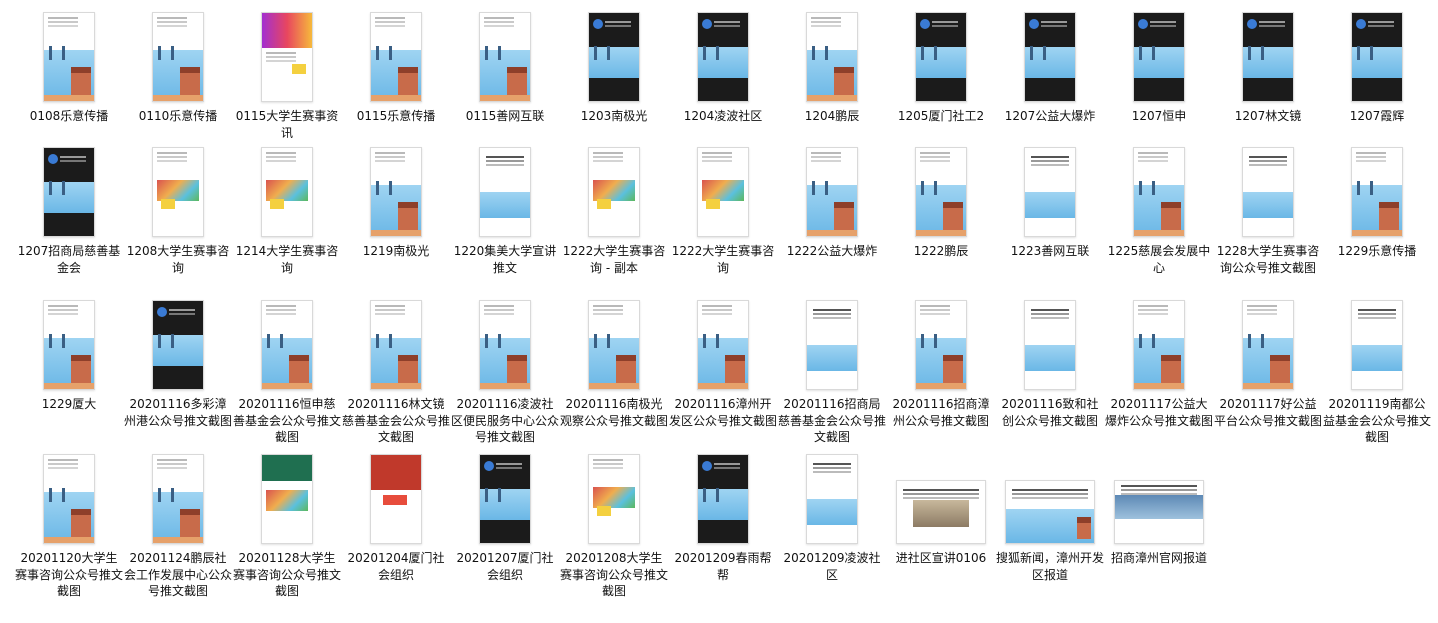 This screenshot has height=623, width=1438. I want to click on file-item: 0115乐意传播, so click(396, 66).